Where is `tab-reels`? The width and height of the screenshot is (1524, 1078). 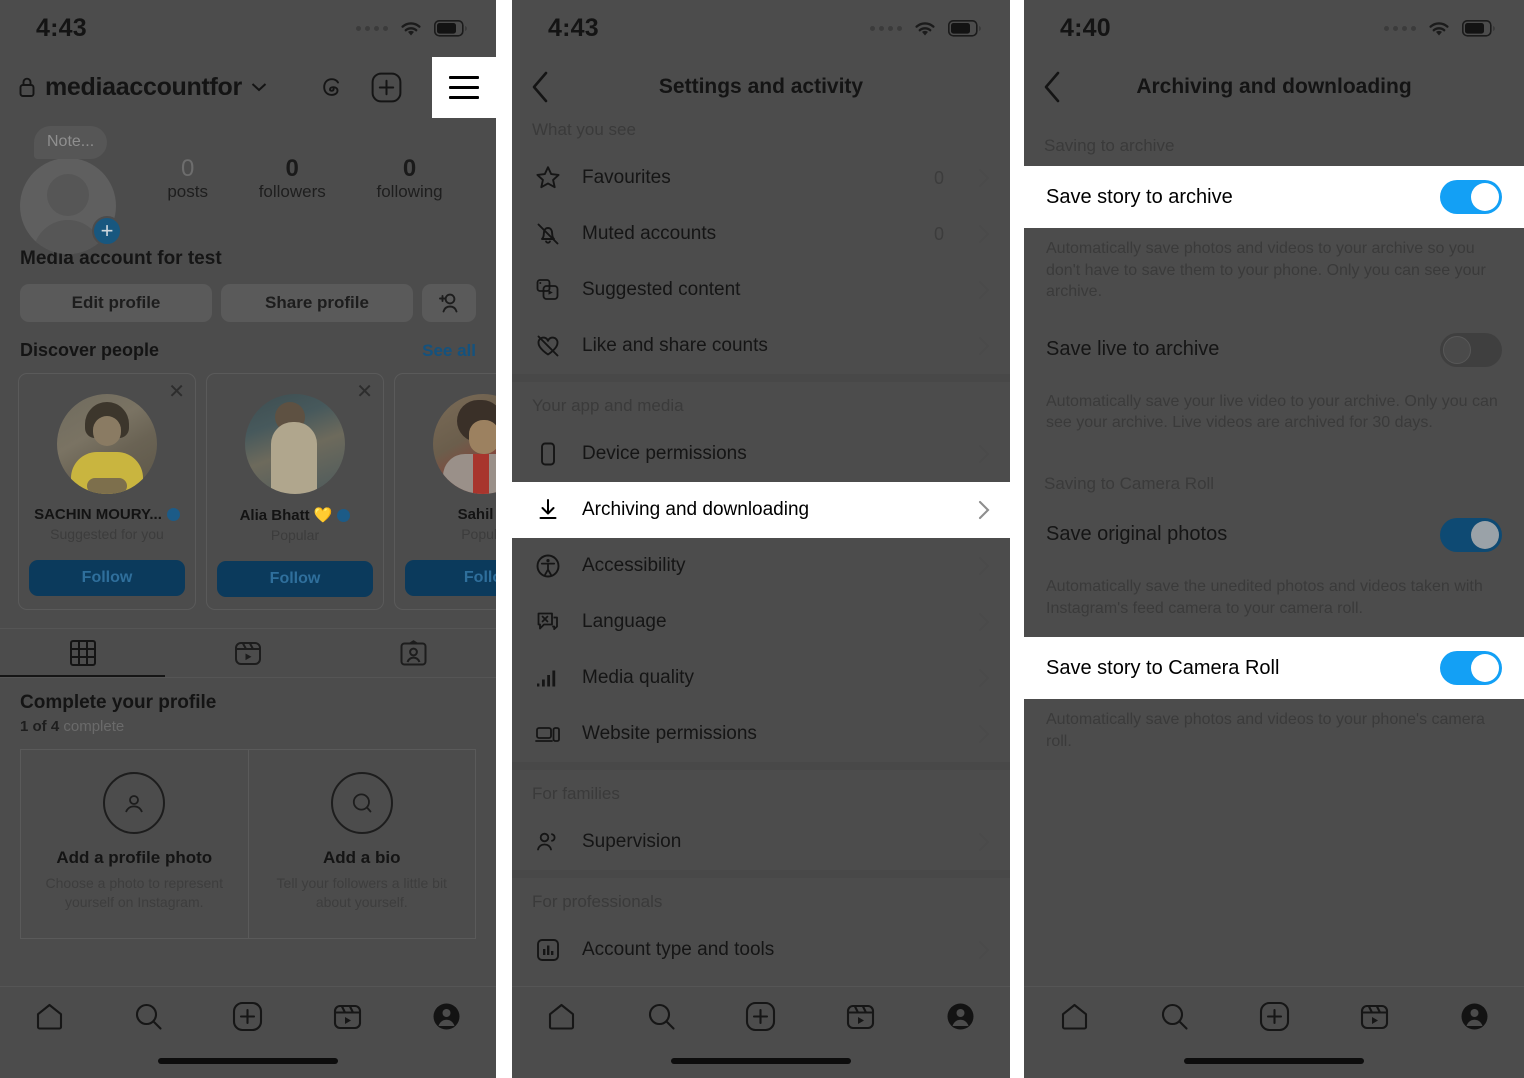 tab-reels is located at coordinates (247, 653).